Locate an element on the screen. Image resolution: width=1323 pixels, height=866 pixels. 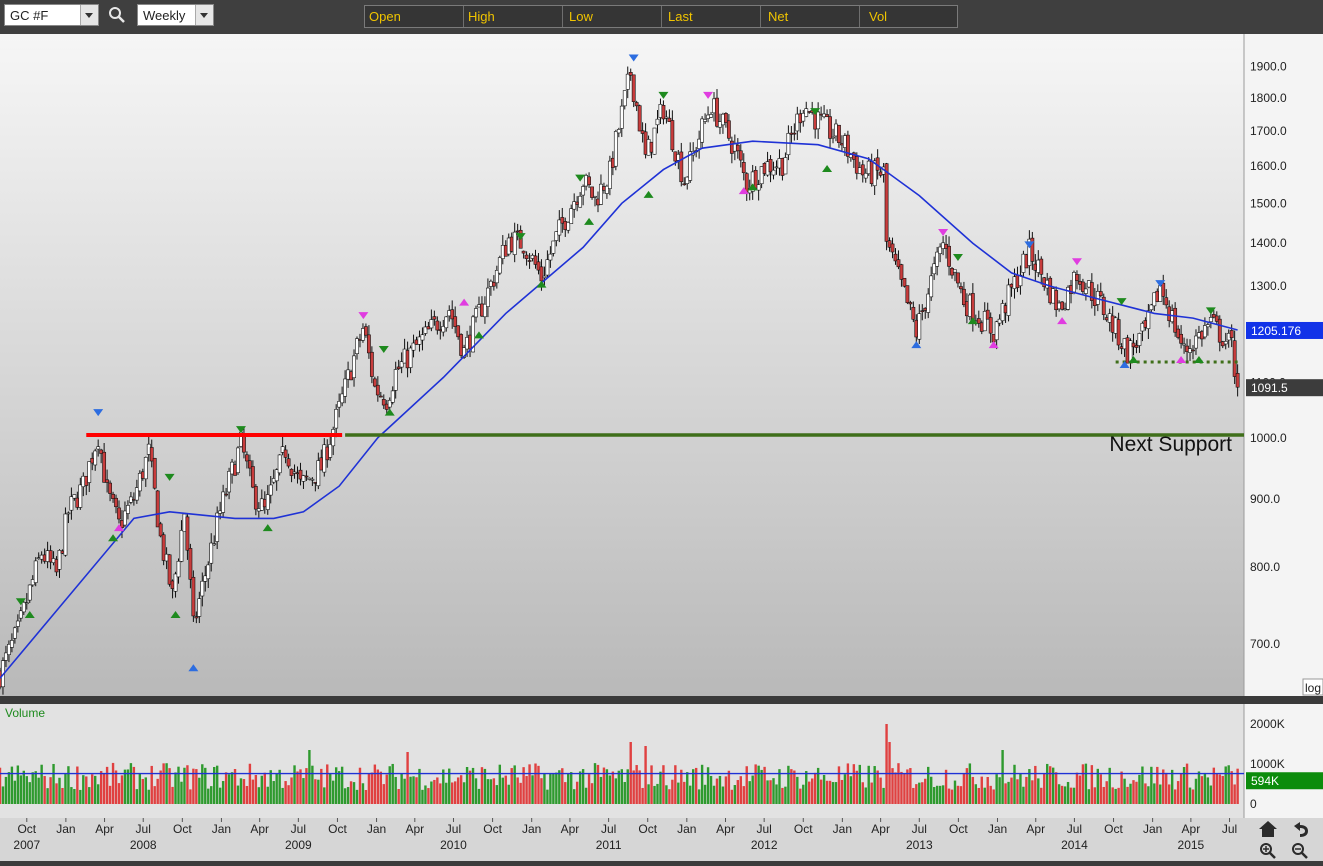
period-combobox: Weekly is located at coordinates (175, 15).